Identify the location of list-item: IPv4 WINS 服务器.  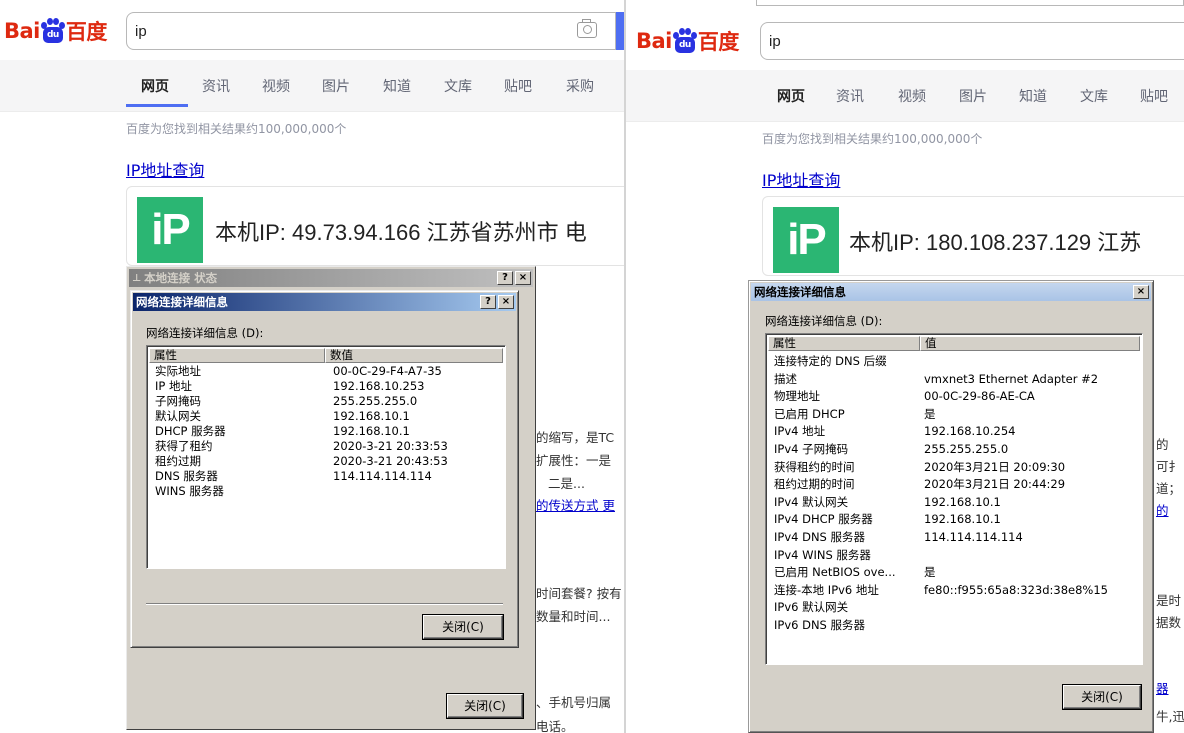
(954, 557).